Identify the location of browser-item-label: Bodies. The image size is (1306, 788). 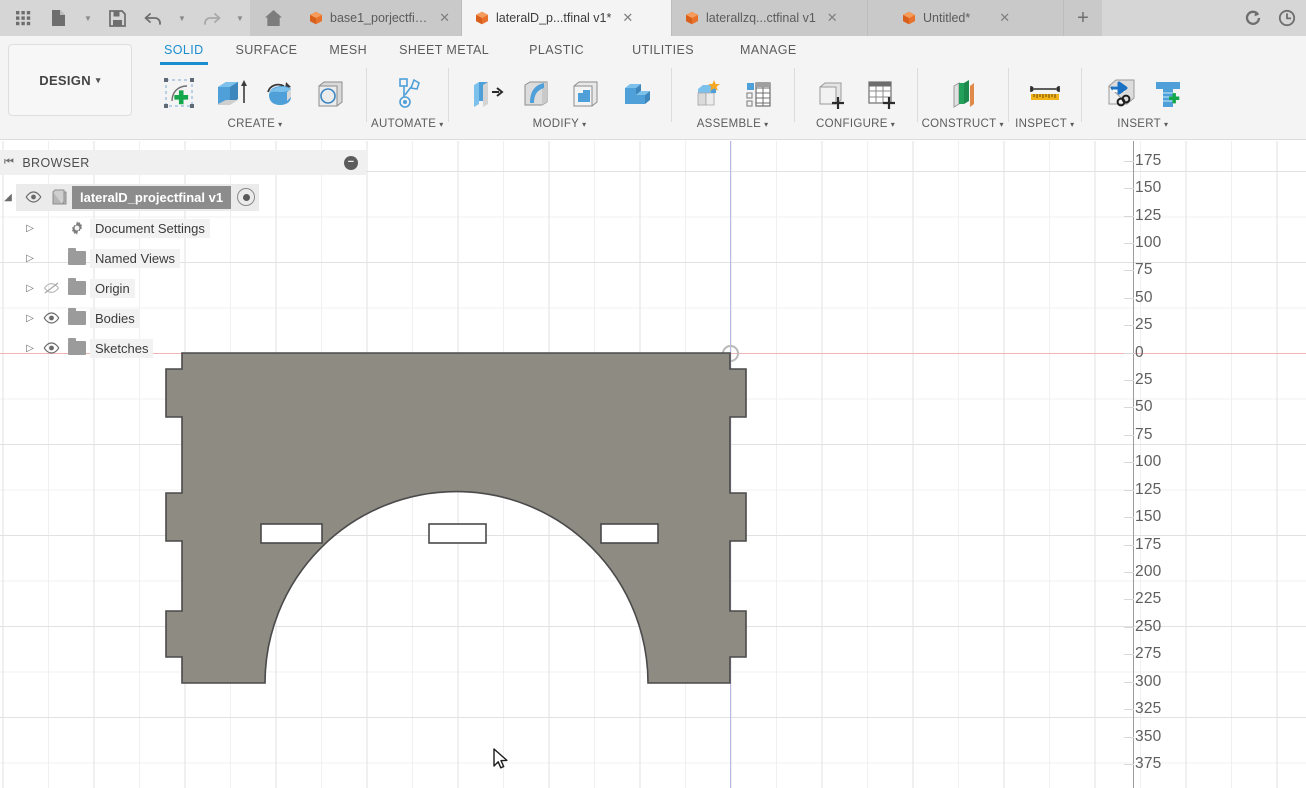
(115, 318).